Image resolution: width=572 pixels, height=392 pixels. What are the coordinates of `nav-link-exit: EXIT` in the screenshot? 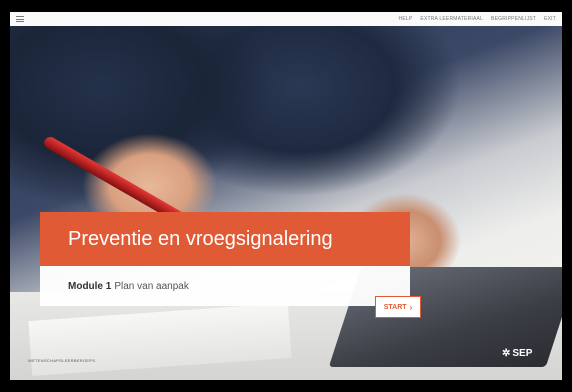 It's located at (550, 19).